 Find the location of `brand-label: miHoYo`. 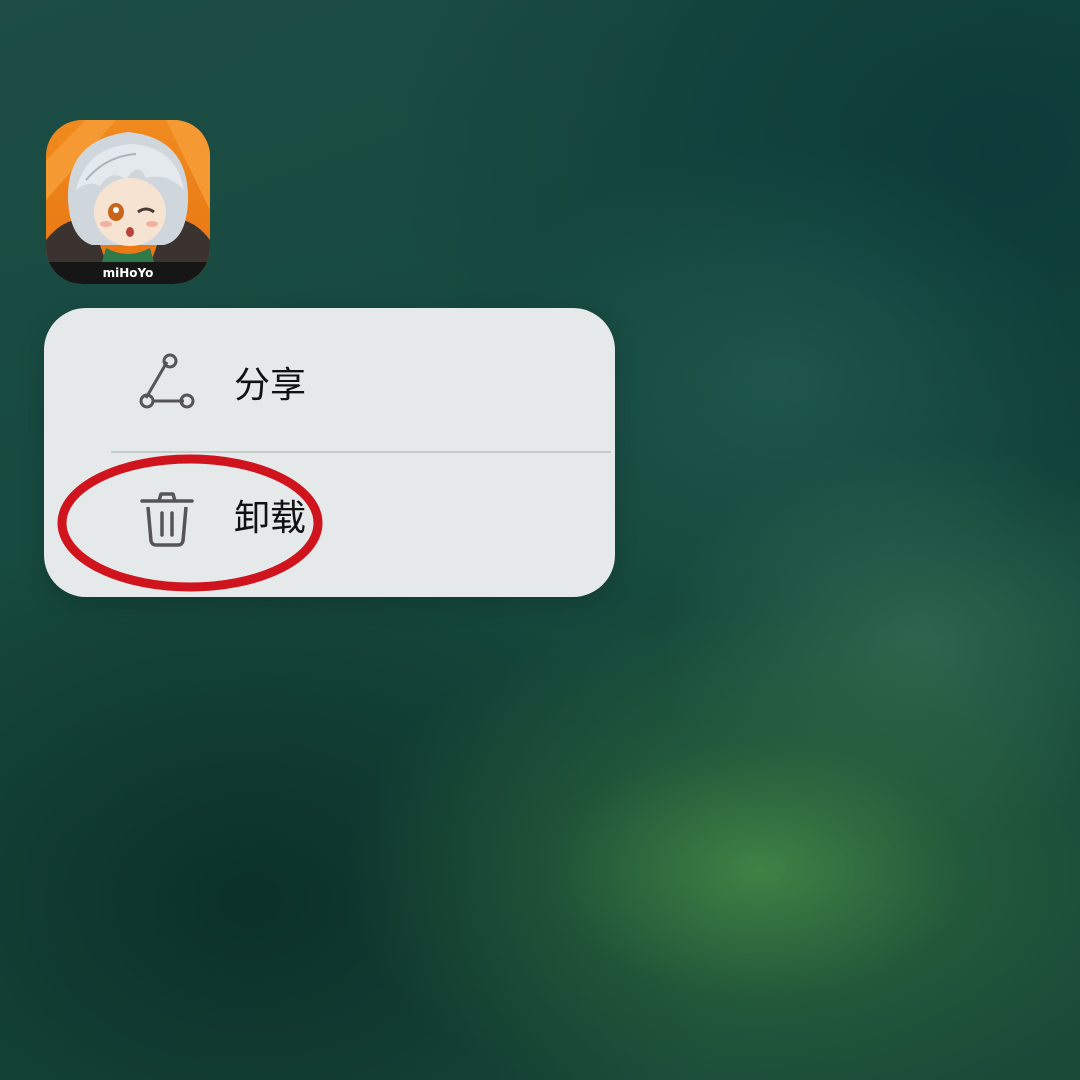

brand-label: miHoYo is located at coordinates (128, 273).